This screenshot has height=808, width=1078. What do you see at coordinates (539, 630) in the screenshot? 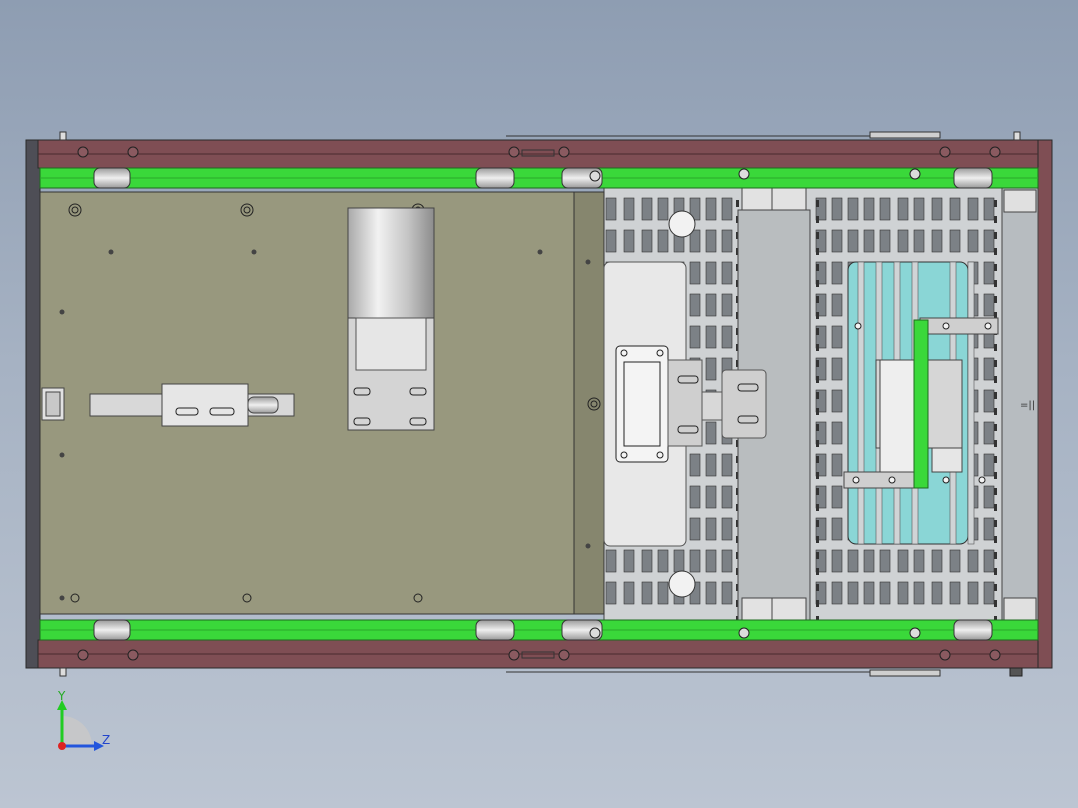
I see `drive-belt-bottom` at bounding box center [539, 630].